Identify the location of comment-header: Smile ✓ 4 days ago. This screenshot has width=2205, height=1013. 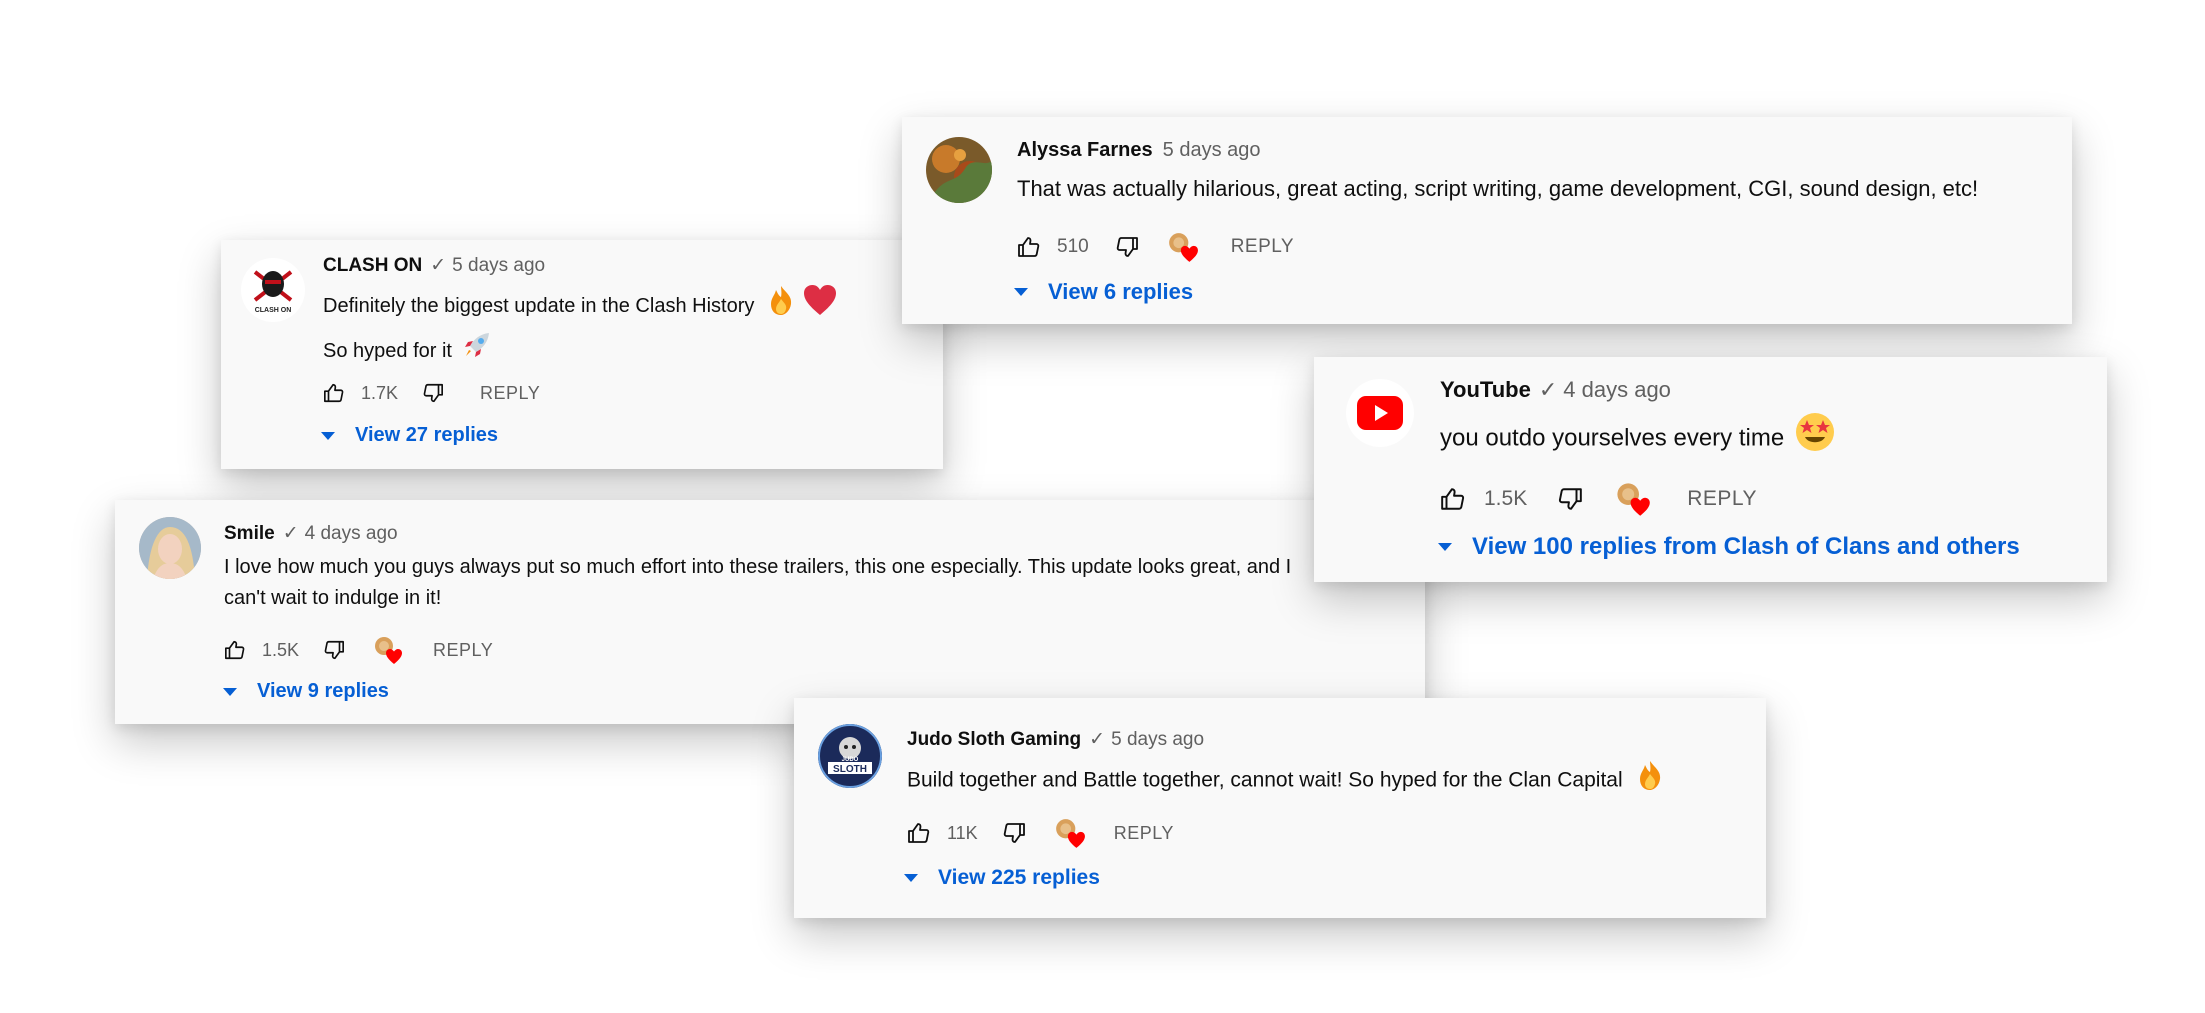
(311, 533).